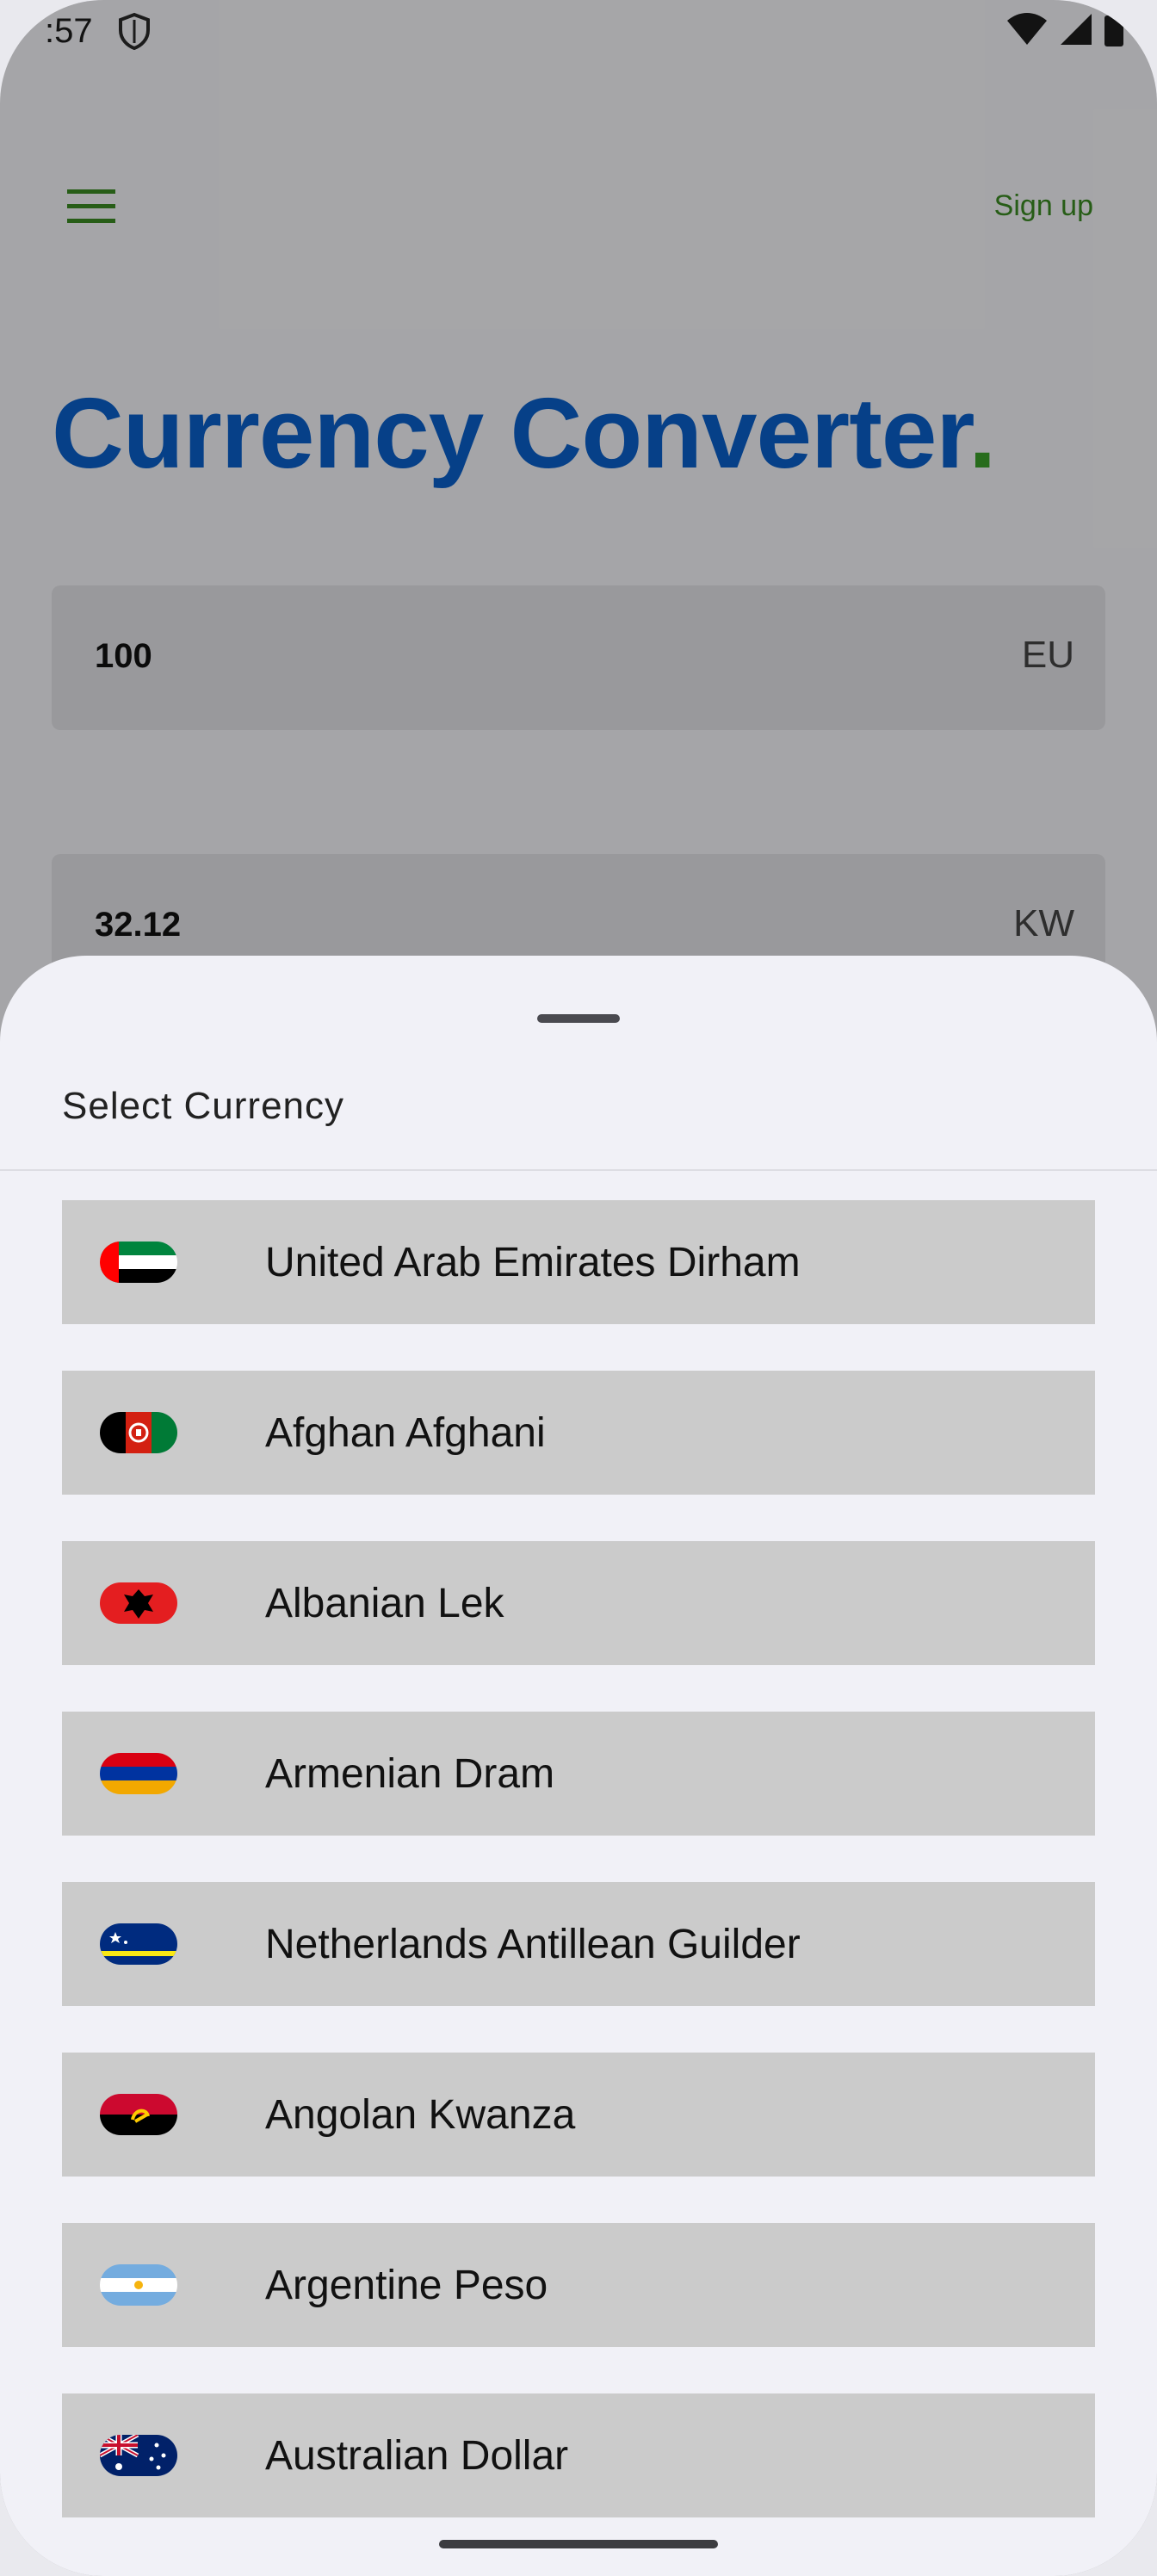 The height and width of the screenshot is (2576, 1157). I want to click on al-flag-icon, so click(138, 1603).